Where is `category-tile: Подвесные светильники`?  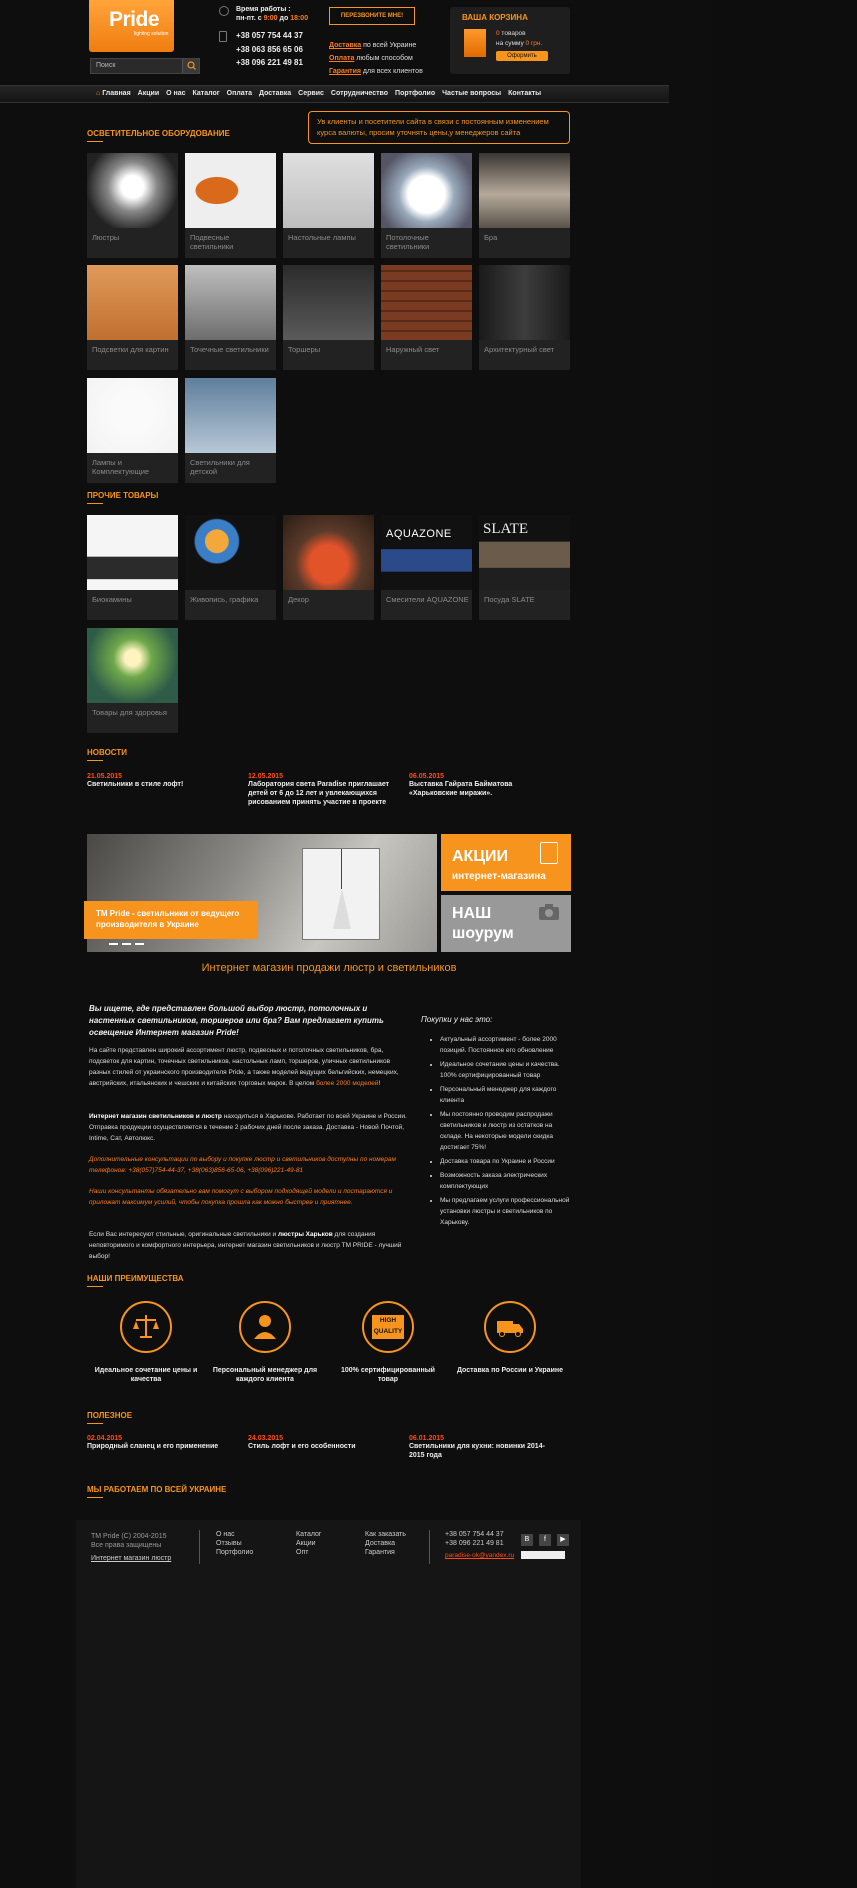 category-tile: Подвесные светильники is located at coordinates (230, 205).